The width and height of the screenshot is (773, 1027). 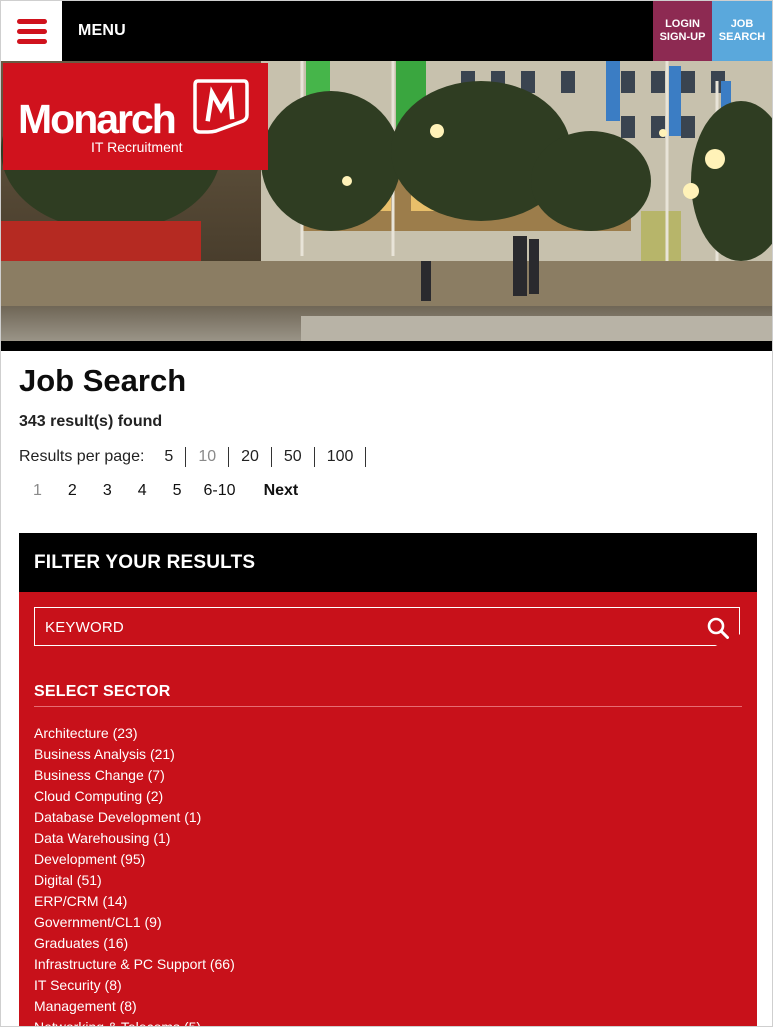 What do you see at coordinates (388, 706) in the screenshot?
I see `sector-divider` at bounding box center [388, 706].